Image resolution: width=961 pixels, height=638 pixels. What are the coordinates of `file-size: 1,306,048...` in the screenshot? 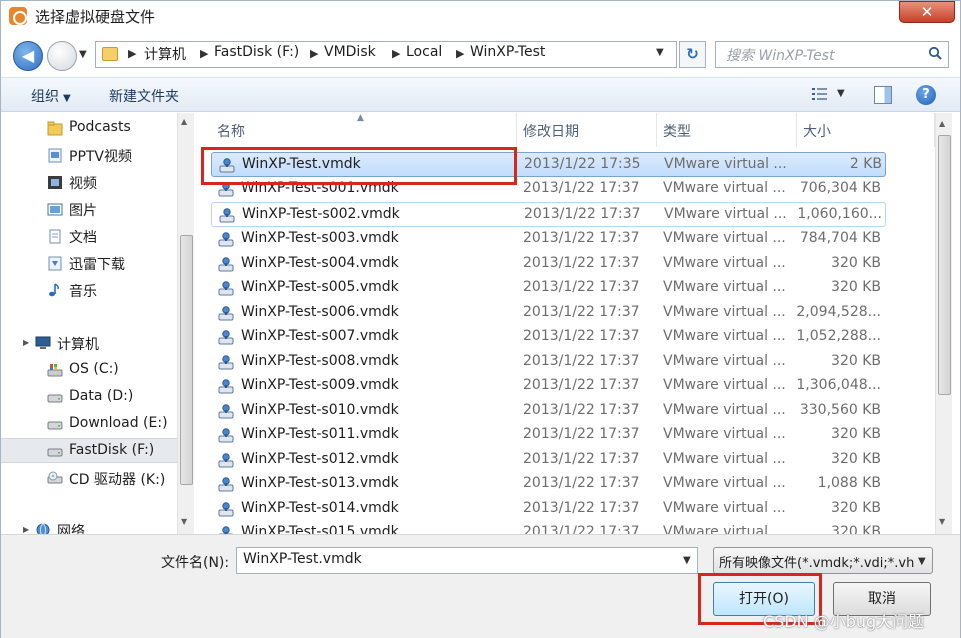 It's located at (838, 385).